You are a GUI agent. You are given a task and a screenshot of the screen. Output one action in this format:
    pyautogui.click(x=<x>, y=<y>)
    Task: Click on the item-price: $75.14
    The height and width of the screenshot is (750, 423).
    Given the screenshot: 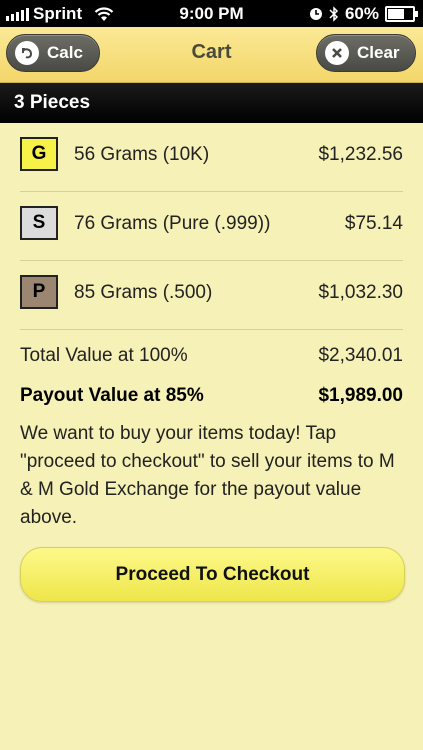 What is the action you would take?
    pyautogui.click(x=373, y=223)
    